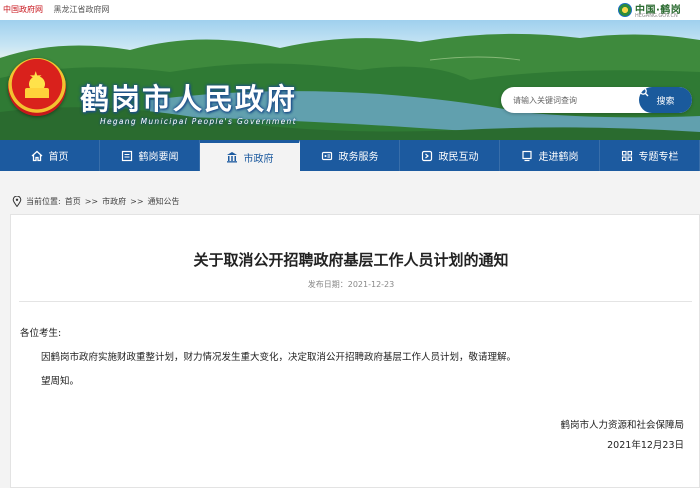 This screenshot has height=488, width=700. What do you see at coordinates (198, 121) in the screenshot?
I see `site-subtitle: Hegang Municipal People's Government` at bounding box center [198, 121].